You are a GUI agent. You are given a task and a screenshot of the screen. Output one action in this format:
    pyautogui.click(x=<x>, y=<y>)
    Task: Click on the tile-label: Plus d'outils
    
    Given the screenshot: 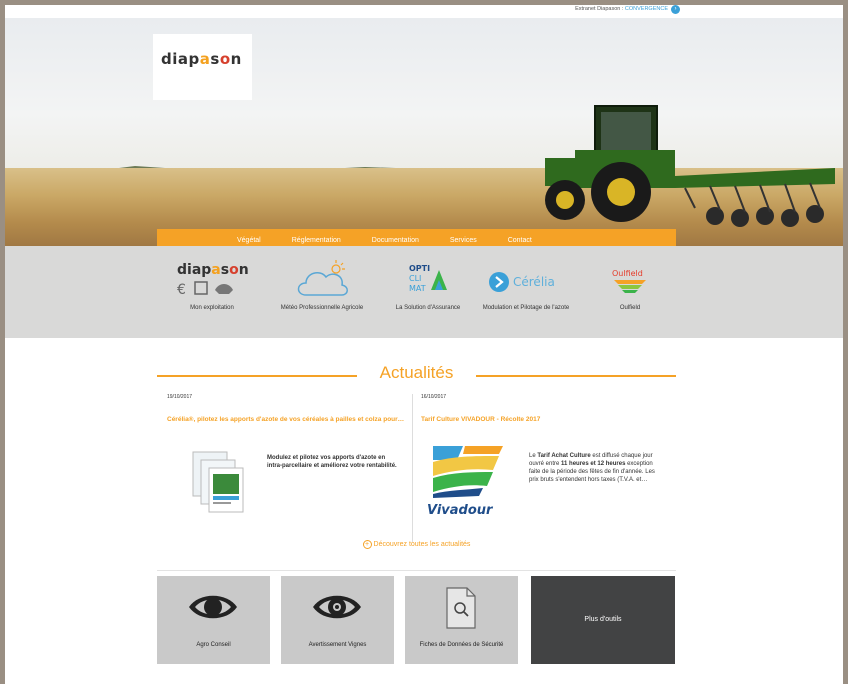 What is the action you would take?
    pyautogui.click(x=603, y=619)
    